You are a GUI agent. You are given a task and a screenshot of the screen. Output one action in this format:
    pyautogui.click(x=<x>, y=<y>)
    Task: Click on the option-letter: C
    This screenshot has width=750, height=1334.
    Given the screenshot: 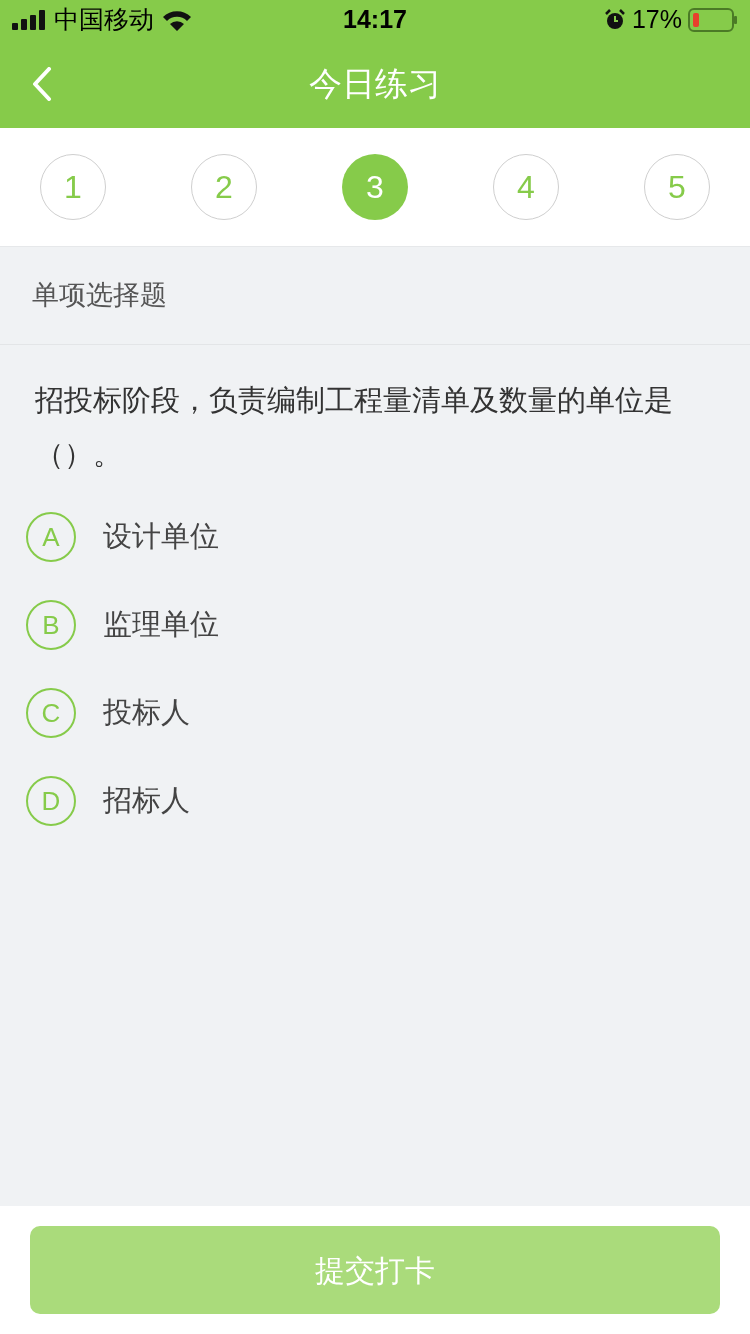 What is the action you would take?
    pyautogui.click(x=51, y=713)
    